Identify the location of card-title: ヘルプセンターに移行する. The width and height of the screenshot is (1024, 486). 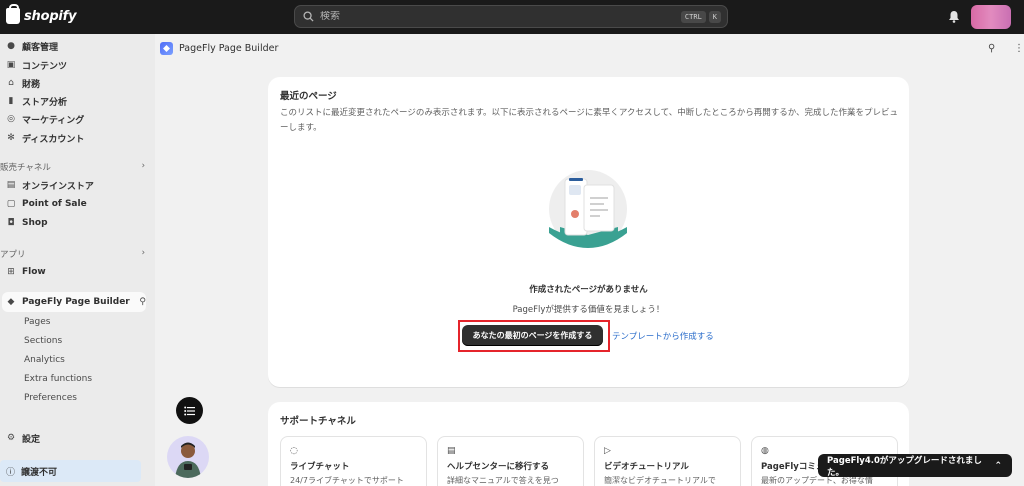
(498, 467).